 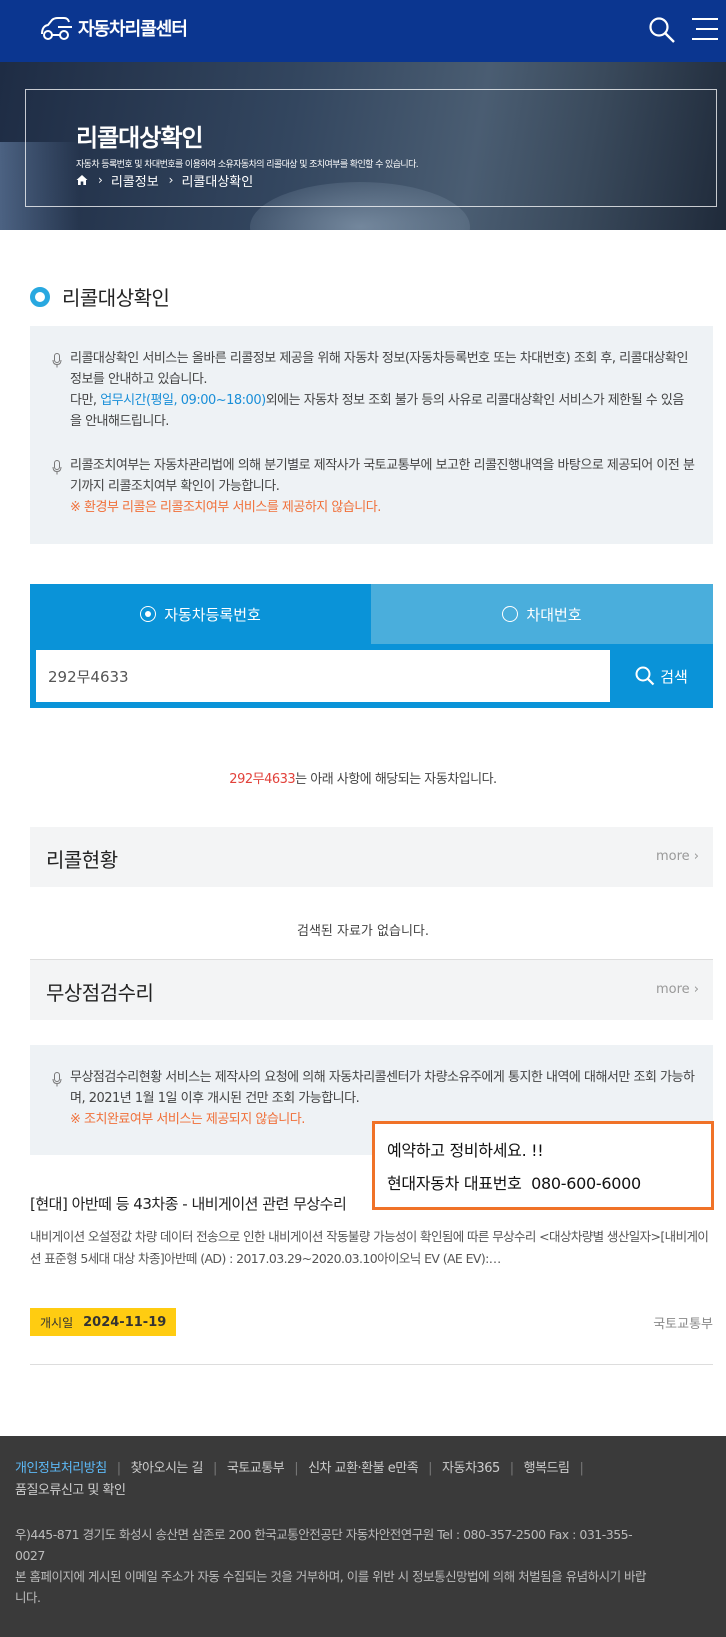 I want to click on free-repair-title: 무상점검수리, so click(x=100, y=993).